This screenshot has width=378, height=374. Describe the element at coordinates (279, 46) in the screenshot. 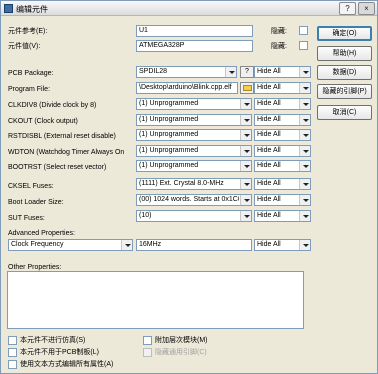

I see `value-hidden-label: 隐藏:` at that location.